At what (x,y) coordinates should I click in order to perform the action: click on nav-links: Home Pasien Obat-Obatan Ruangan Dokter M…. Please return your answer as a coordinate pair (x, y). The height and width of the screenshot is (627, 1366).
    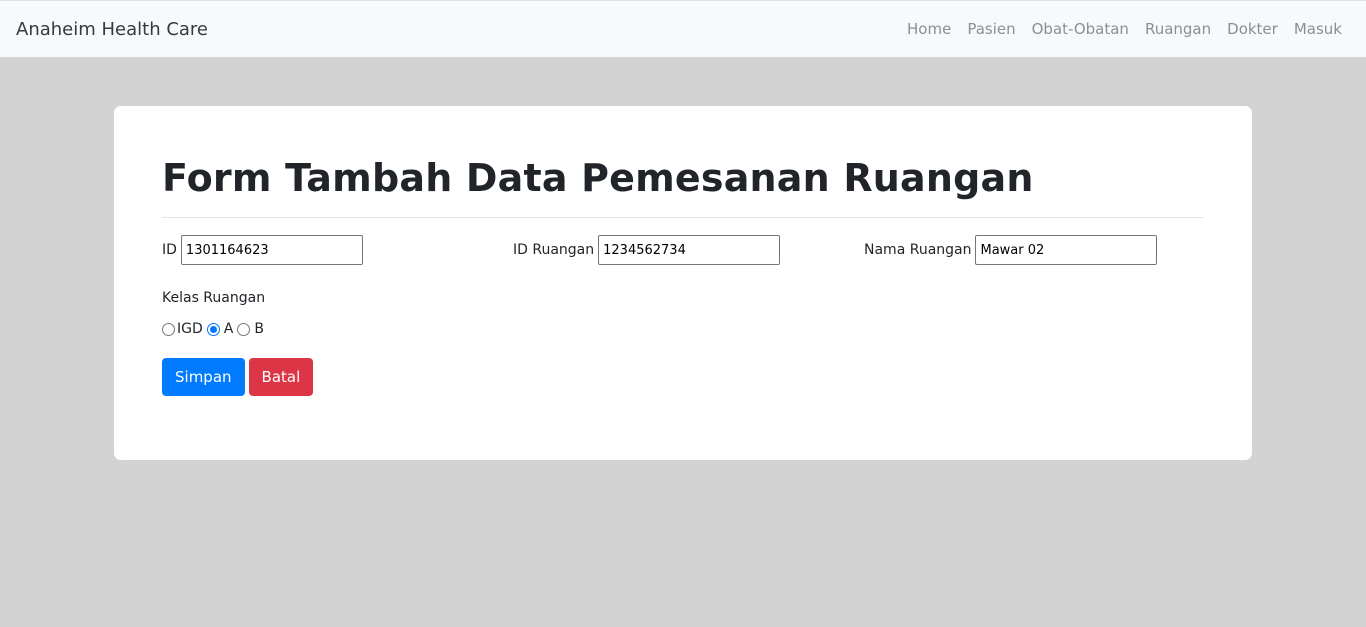
    Looking at the image, I should click on (1124, 29).